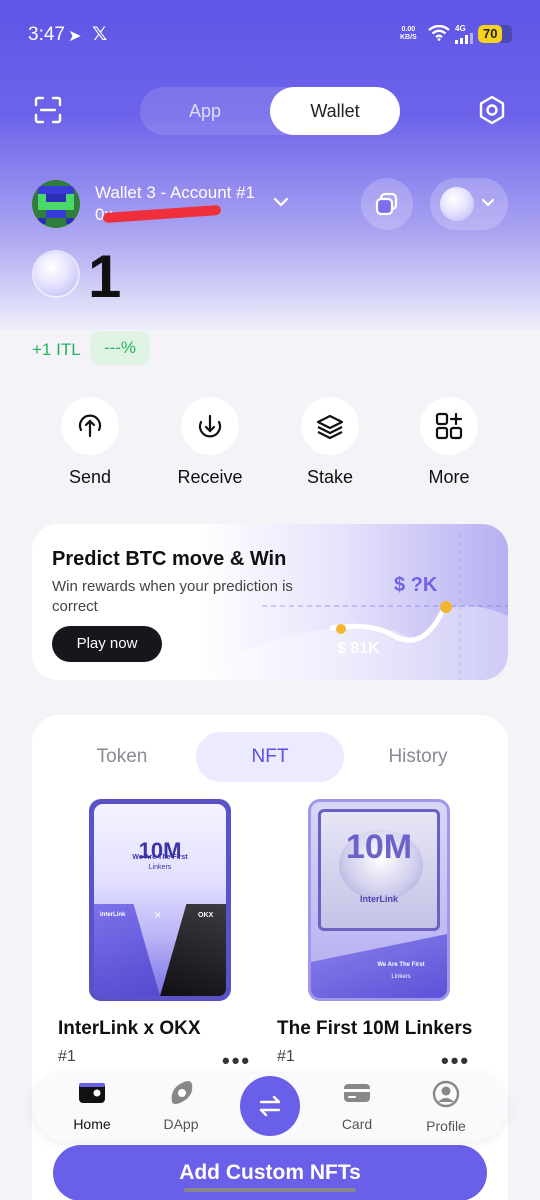 This screenshot has height=1200, width=540. I want to click on receive-button: Receive, so click(210, 442).